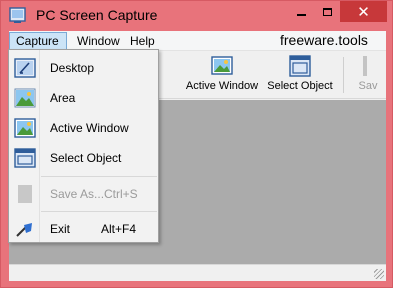 The height and width of the screenshot is (288, 393). Describe the element at coordinates (222, 86) in the screenshot. I see `toolbar-active-window-label: Active Window` at that location.